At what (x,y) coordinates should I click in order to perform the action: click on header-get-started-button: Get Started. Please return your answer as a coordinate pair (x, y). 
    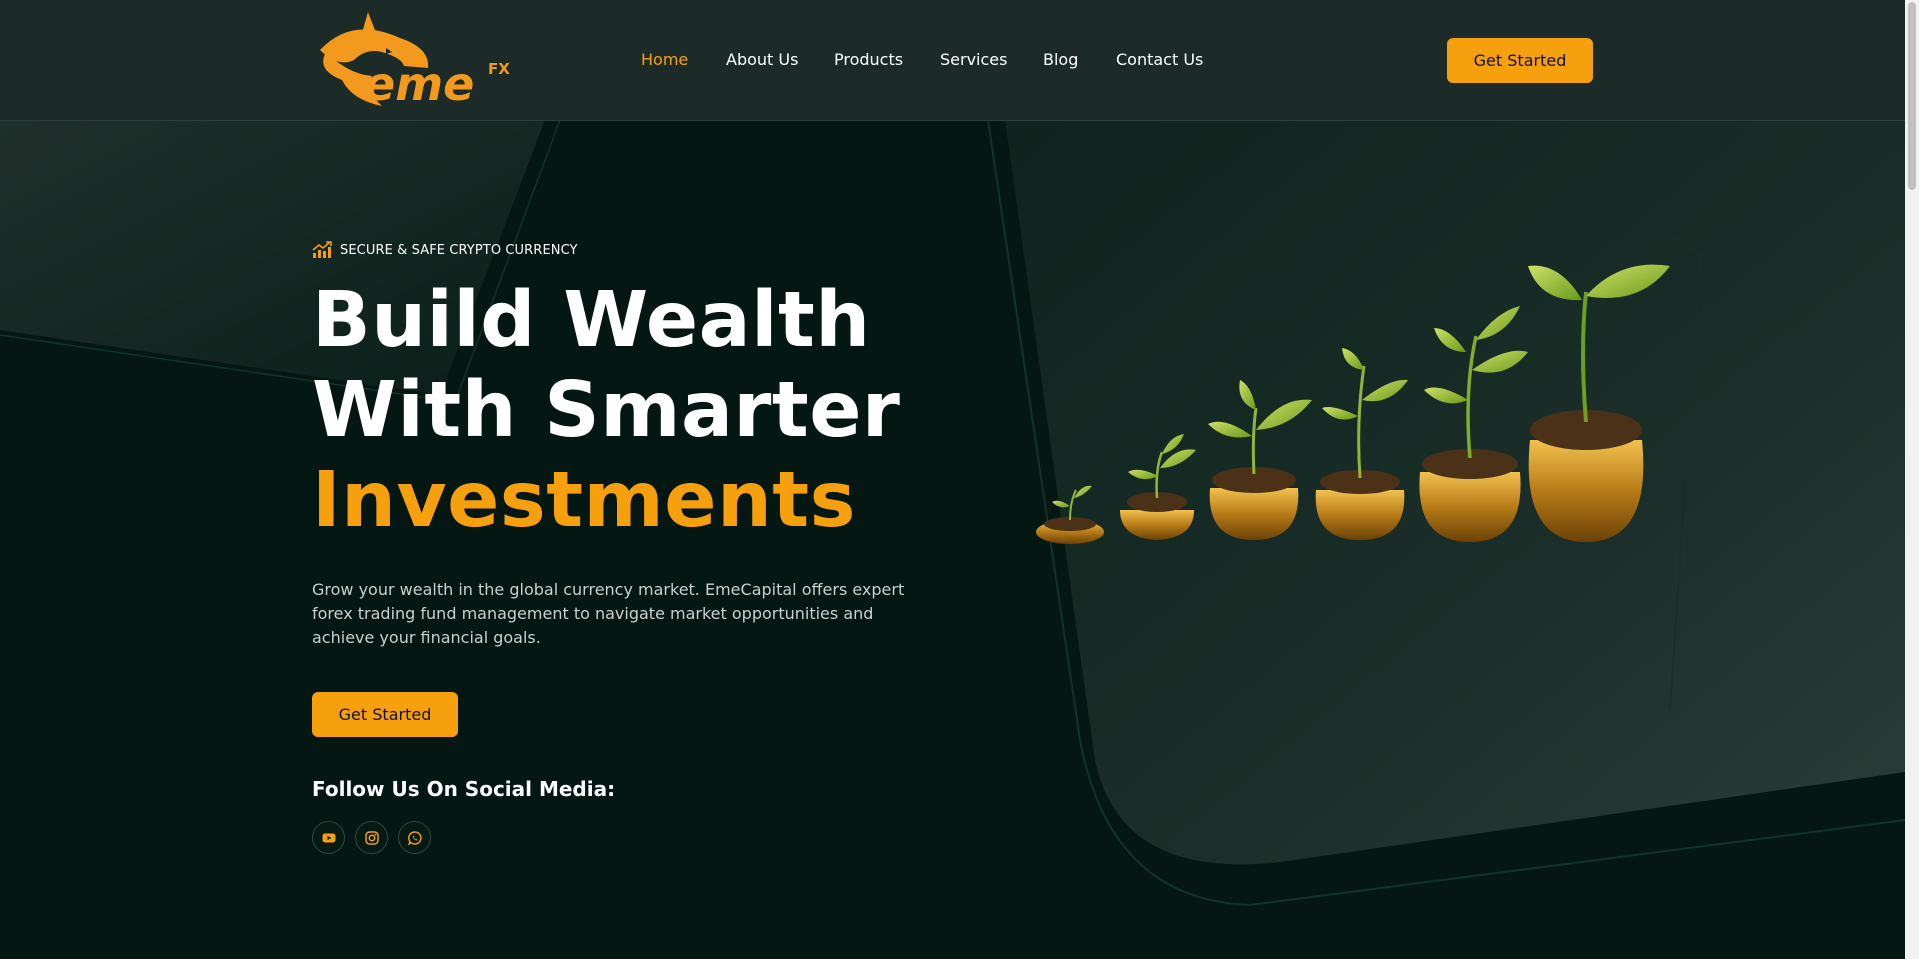
    Looking at the image, I should click on (1520, 60).